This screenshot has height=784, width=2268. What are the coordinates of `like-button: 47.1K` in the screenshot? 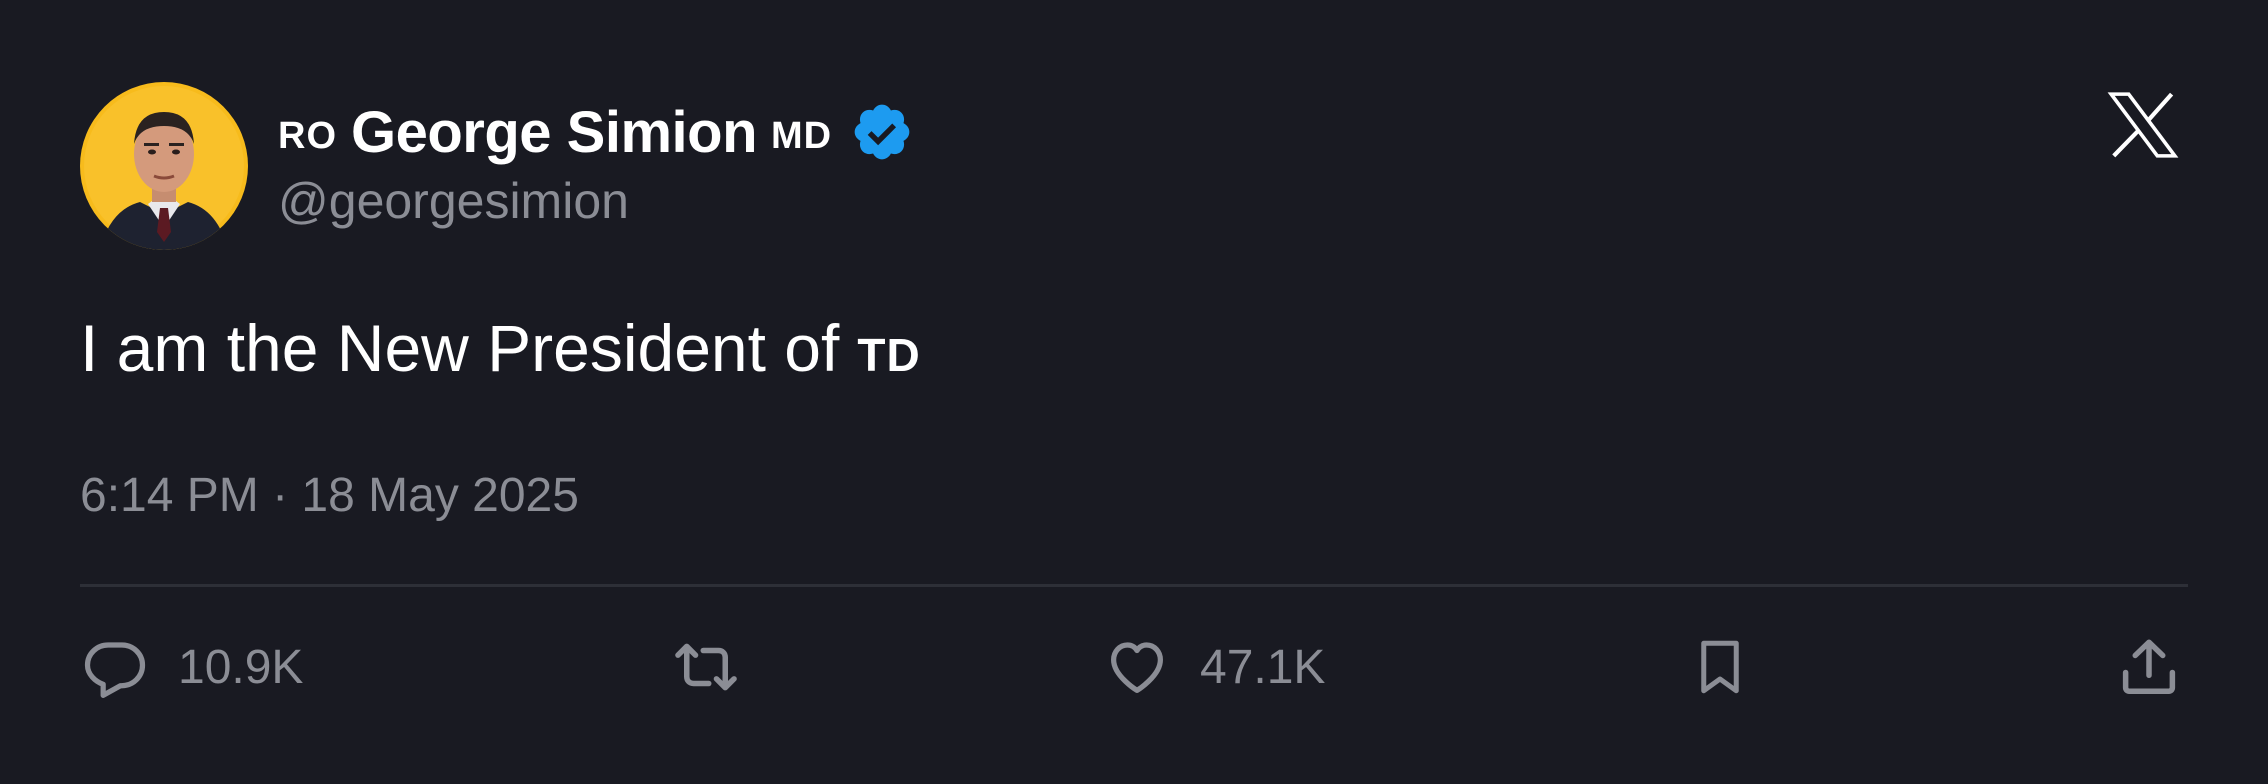 It's located at (1214, 667).